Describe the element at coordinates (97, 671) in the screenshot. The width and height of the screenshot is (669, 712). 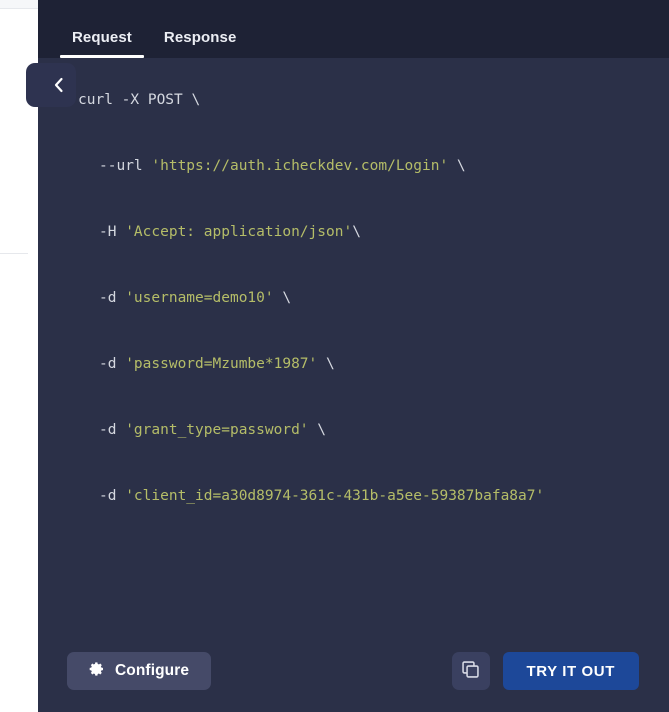
I see `gear-icon` at that location.